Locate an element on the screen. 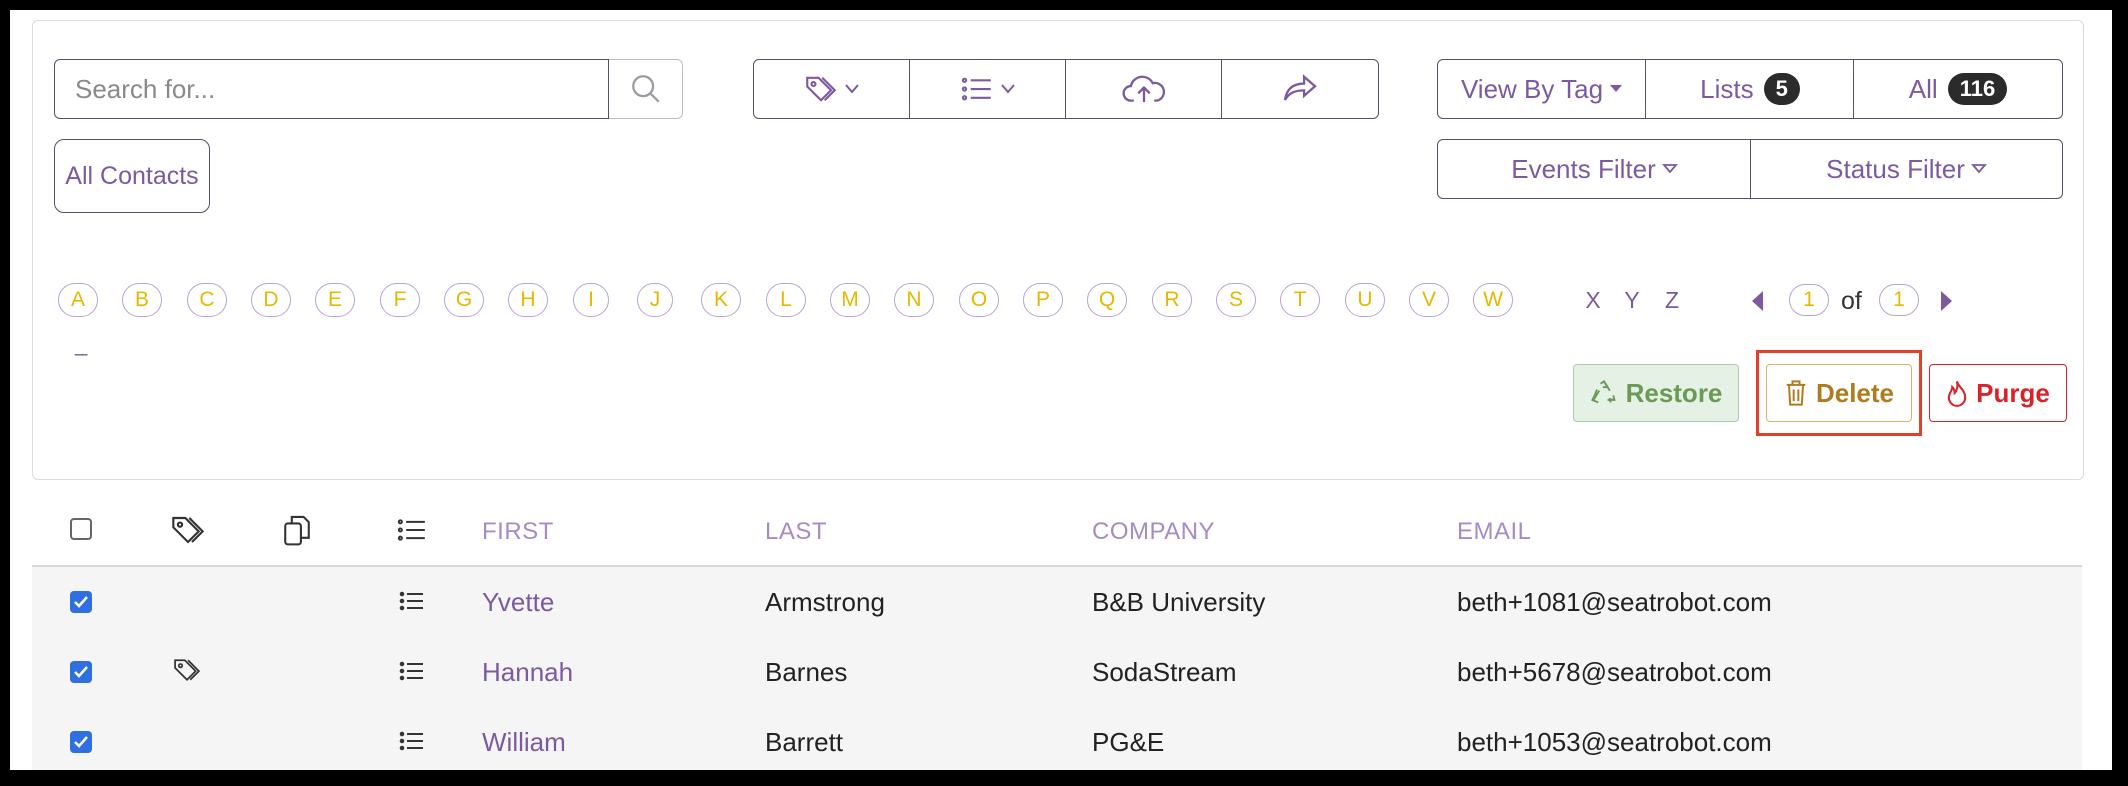 This screenshot has height=786, width=2128. upload-button is located at coordinates (1144, 89).